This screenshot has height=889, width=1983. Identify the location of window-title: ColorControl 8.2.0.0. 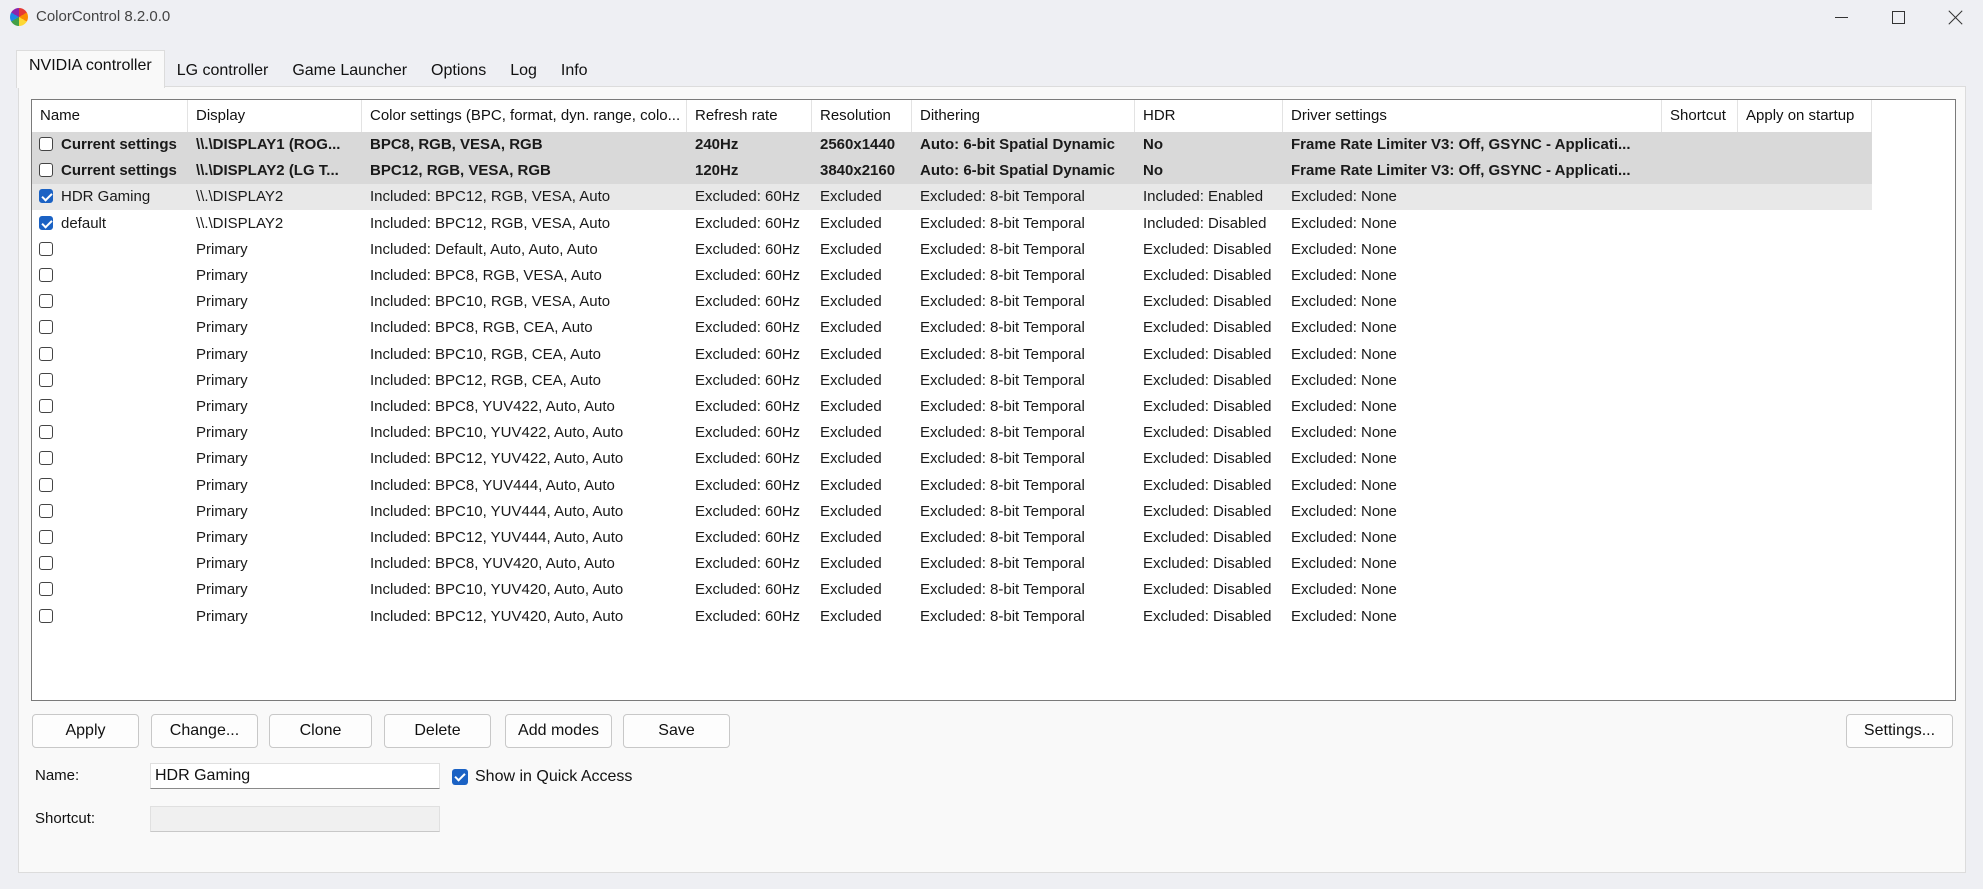
(103, 16).